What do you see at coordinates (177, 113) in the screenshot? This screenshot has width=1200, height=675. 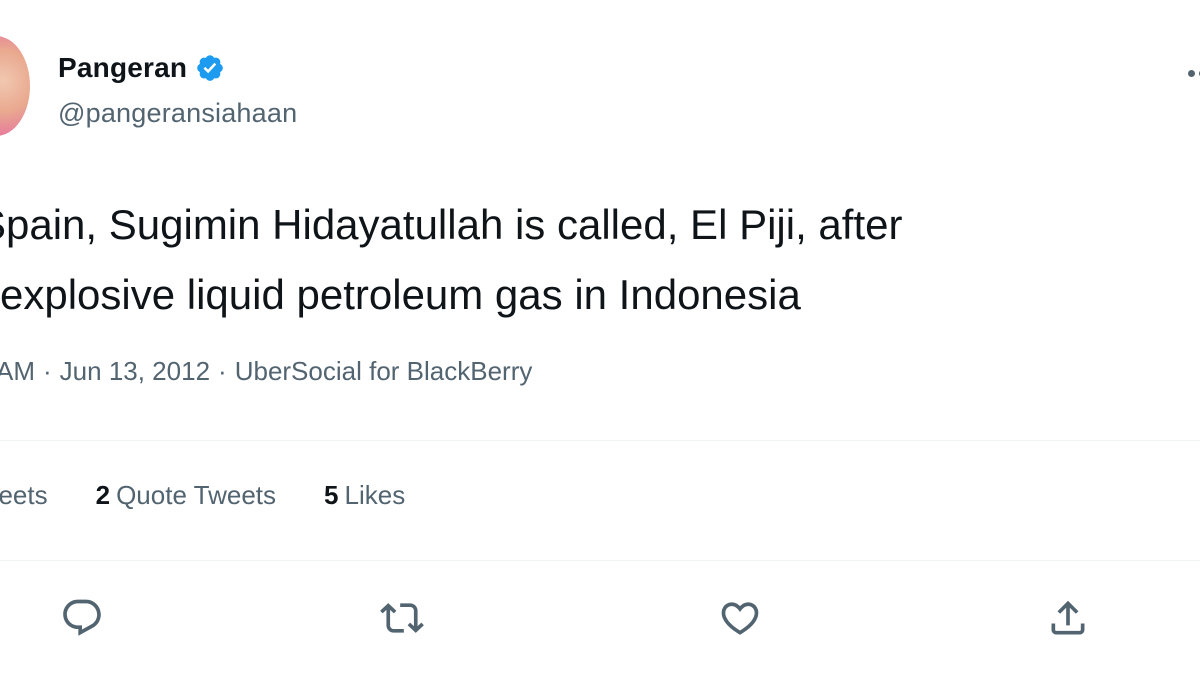 I see `user-handle: @pangeransiahaan` at bounding box center [177, 113].